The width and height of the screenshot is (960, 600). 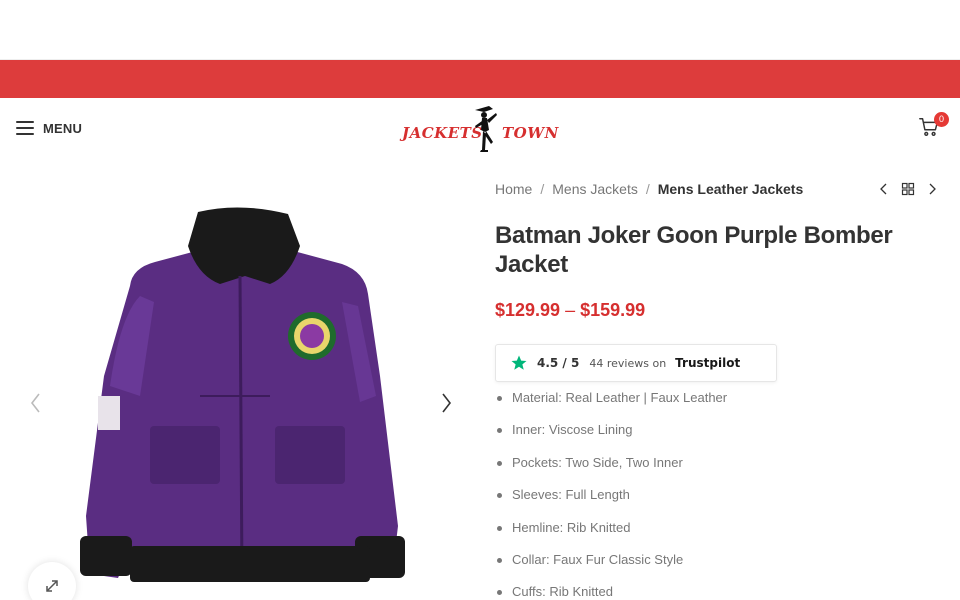 I want to click on trustpilot-widget: 4.5 / 5 44 reviews on Trustpilot, so click(x=636, y=363).